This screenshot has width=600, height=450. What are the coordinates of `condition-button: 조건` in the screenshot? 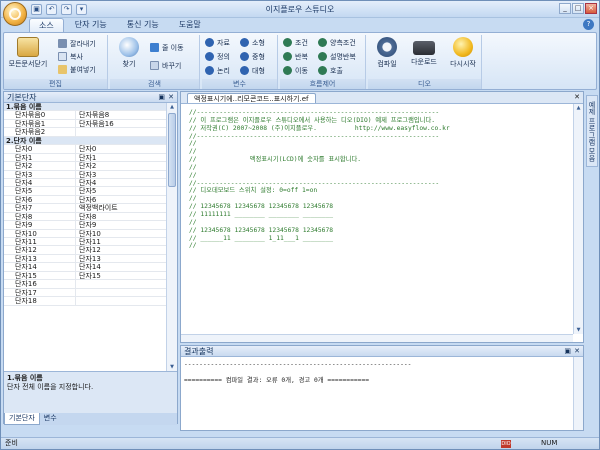 It's located at (295, 43).